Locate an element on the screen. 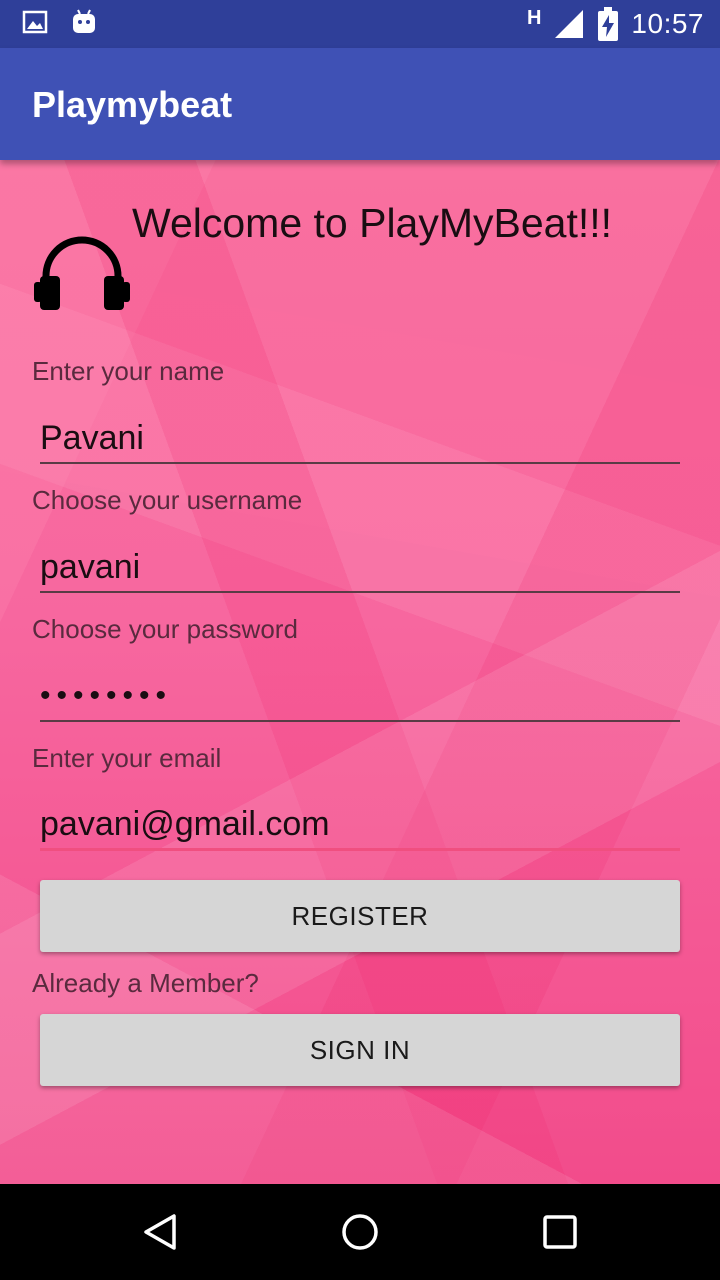  email-input is located at coordinates (360, 825).